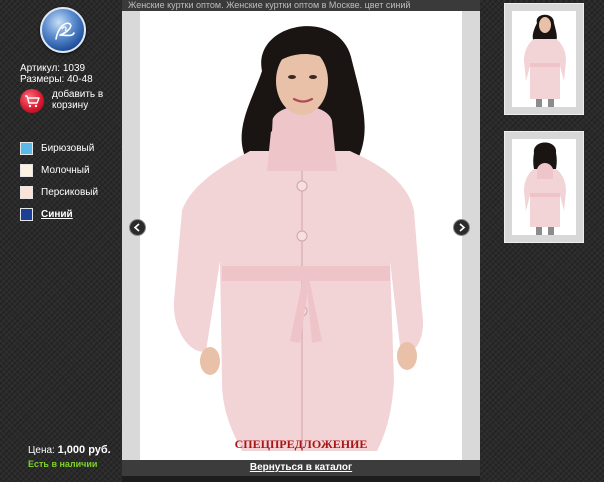 Image resolution: width=604 pixels, height=482 pixels. I want to click on add-to-cart-label: добавить в корзину, so click(78, 100).